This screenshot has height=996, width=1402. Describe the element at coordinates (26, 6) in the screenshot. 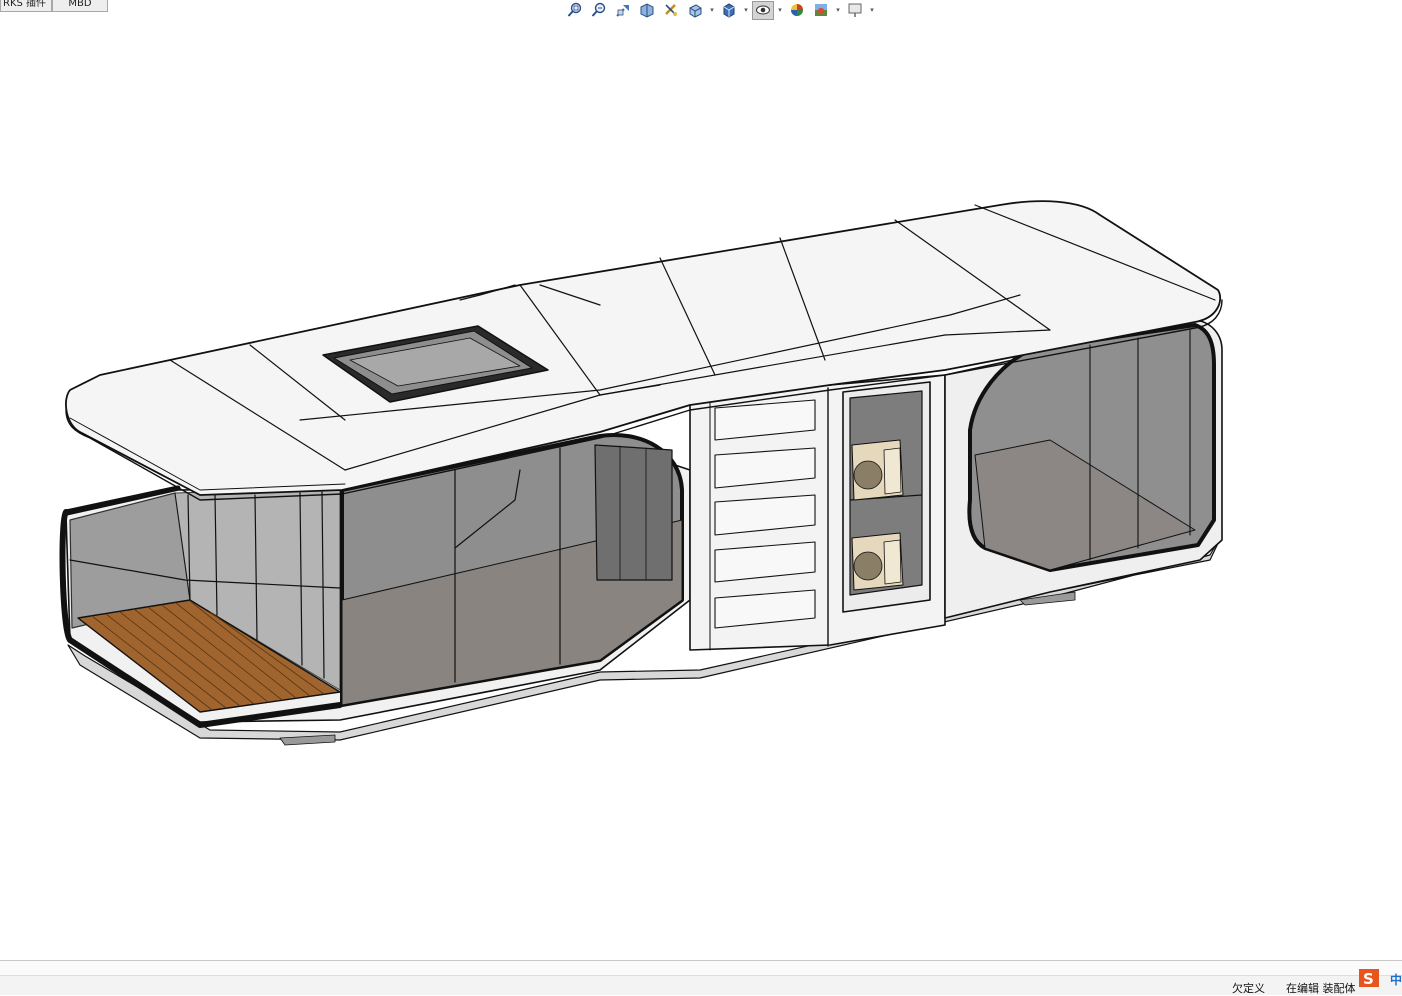

I see `tab-plugins: RKS 插件` at that location.